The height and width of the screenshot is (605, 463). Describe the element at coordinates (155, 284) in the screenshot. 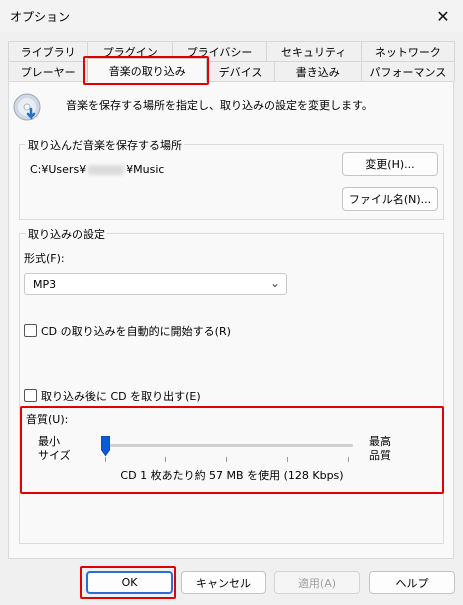

I see `format-select: MP3 ⌄` at that location.